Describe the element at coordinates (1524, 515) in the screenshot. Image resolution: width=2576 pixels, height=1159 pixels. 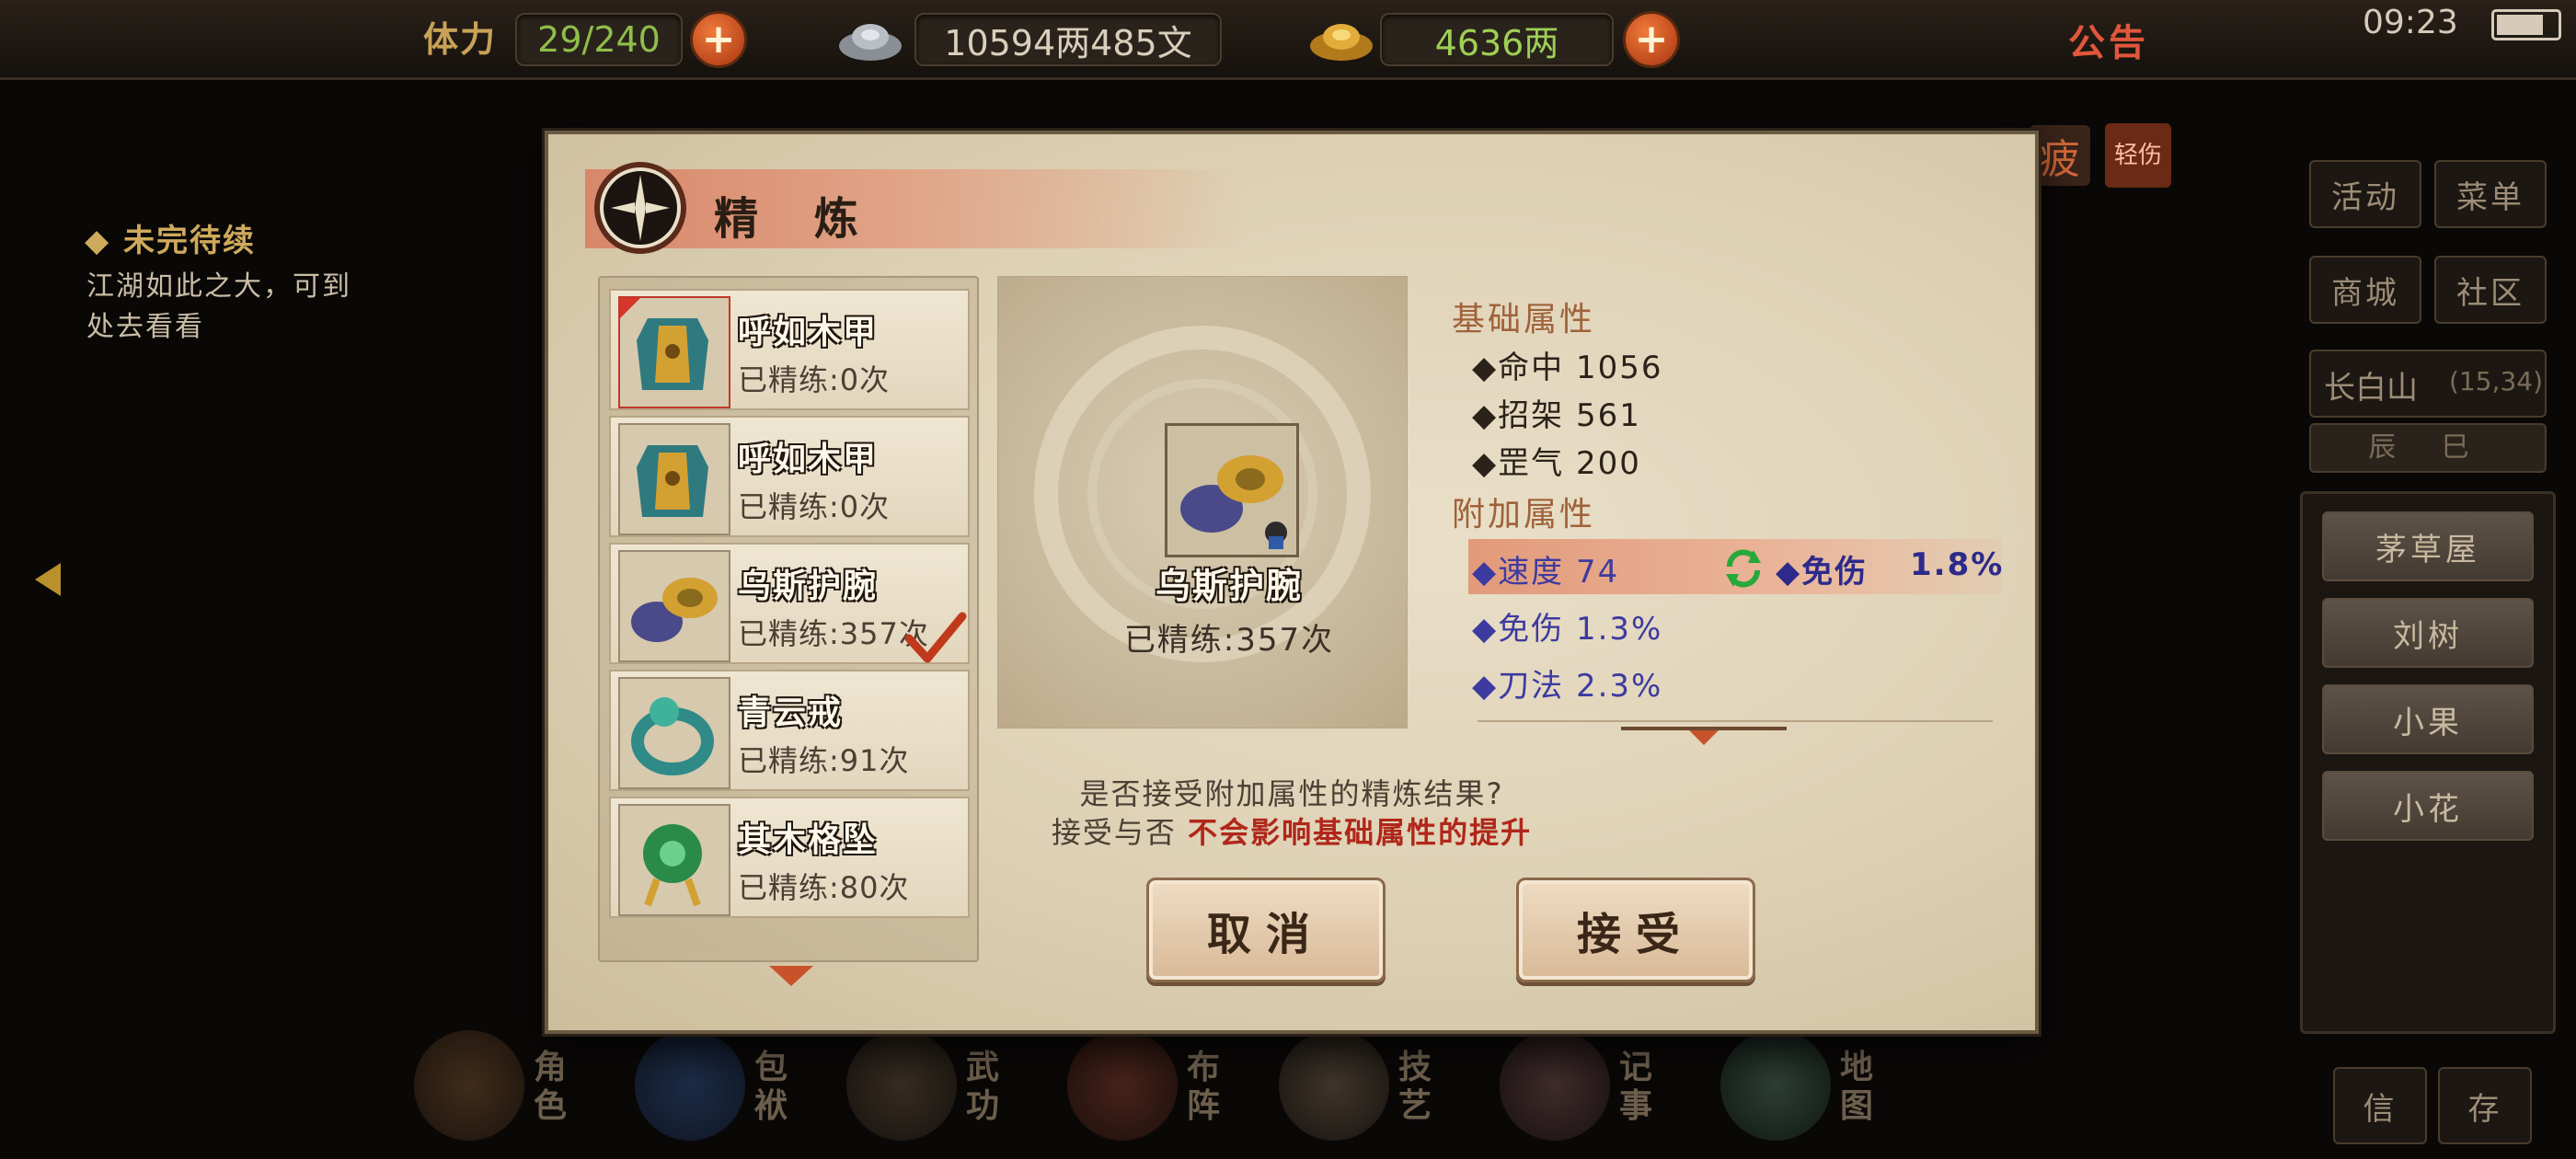
I see `extra-attributes-title: 附加属性` at that location.